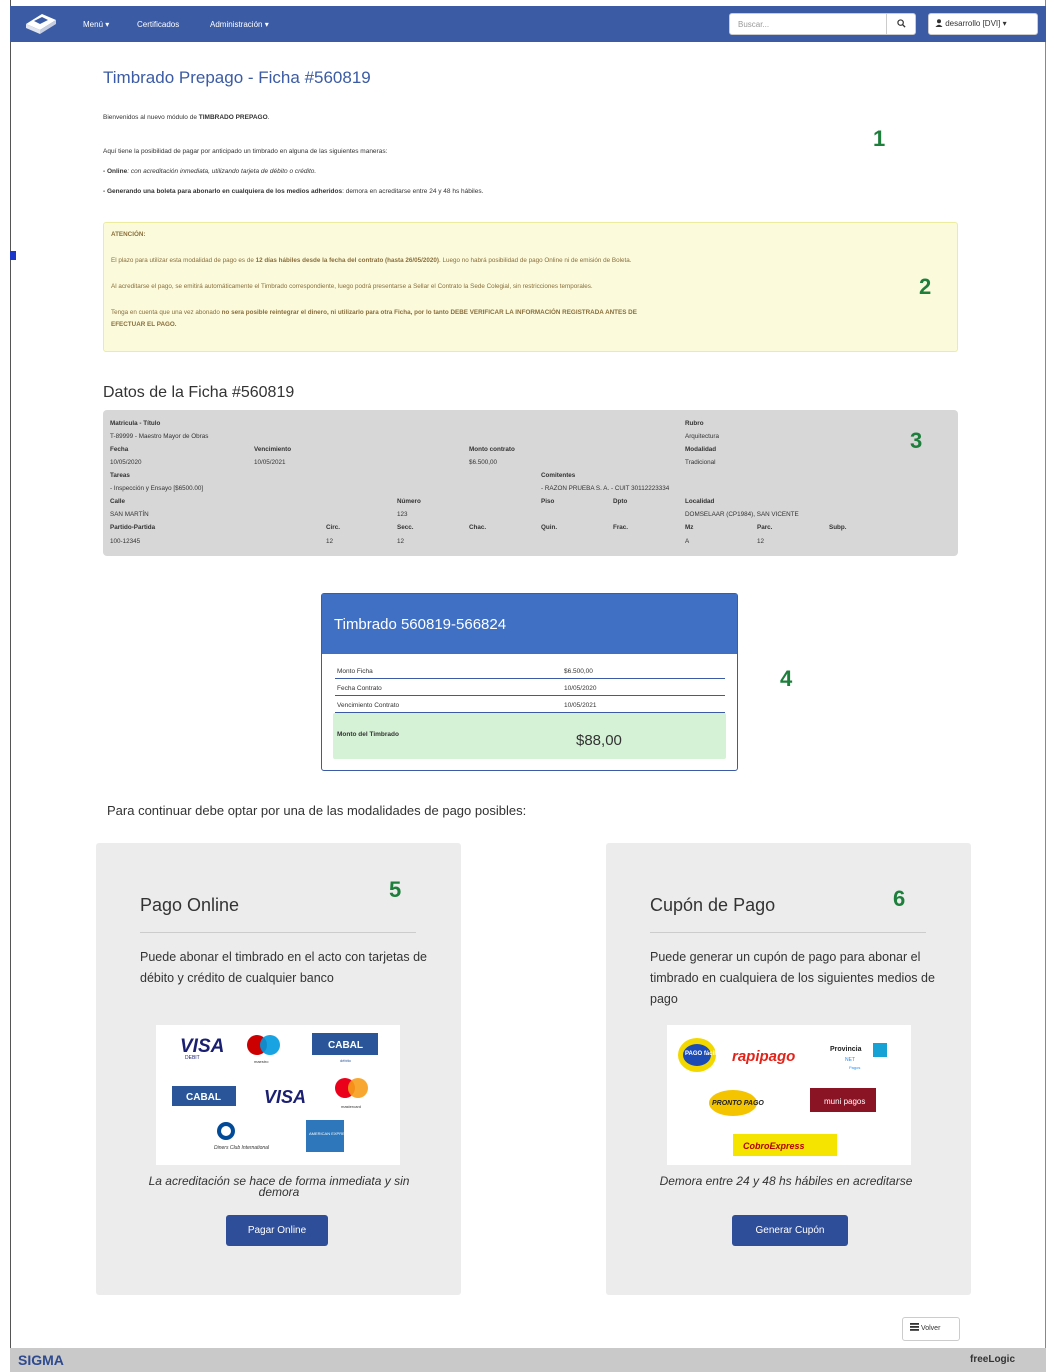 This screenshot has width=1050, height=1372. What do you see at coordinates (694, 423) in the screenshot?
I see `rubro-label: Rubro` at bounding box center [694, 423].